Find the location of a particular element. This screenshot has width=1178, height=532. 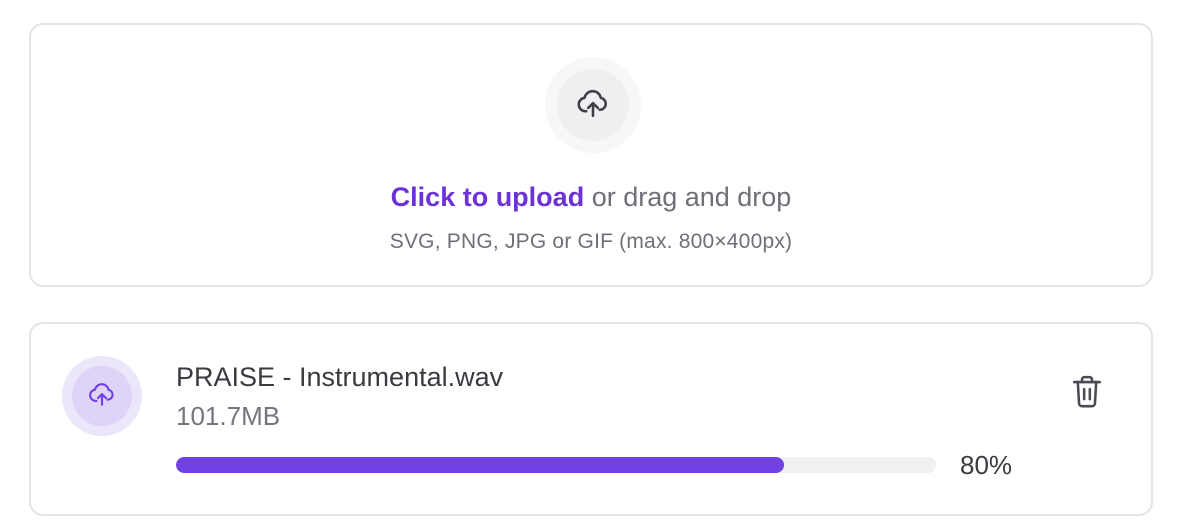

file-type-hint: SVG, PNG, JPG or GIF (max. 800×400px) is located at coordinates (591, 241).